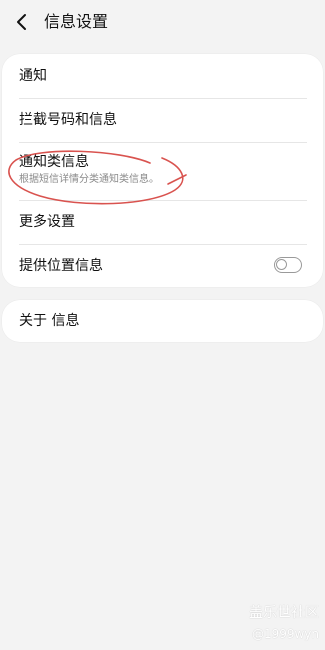 This screenshot has height=650, width=325. Describe the element at coordinates (33, 76) in the screenshot. I see `settings-item-label: 通知` at that location.